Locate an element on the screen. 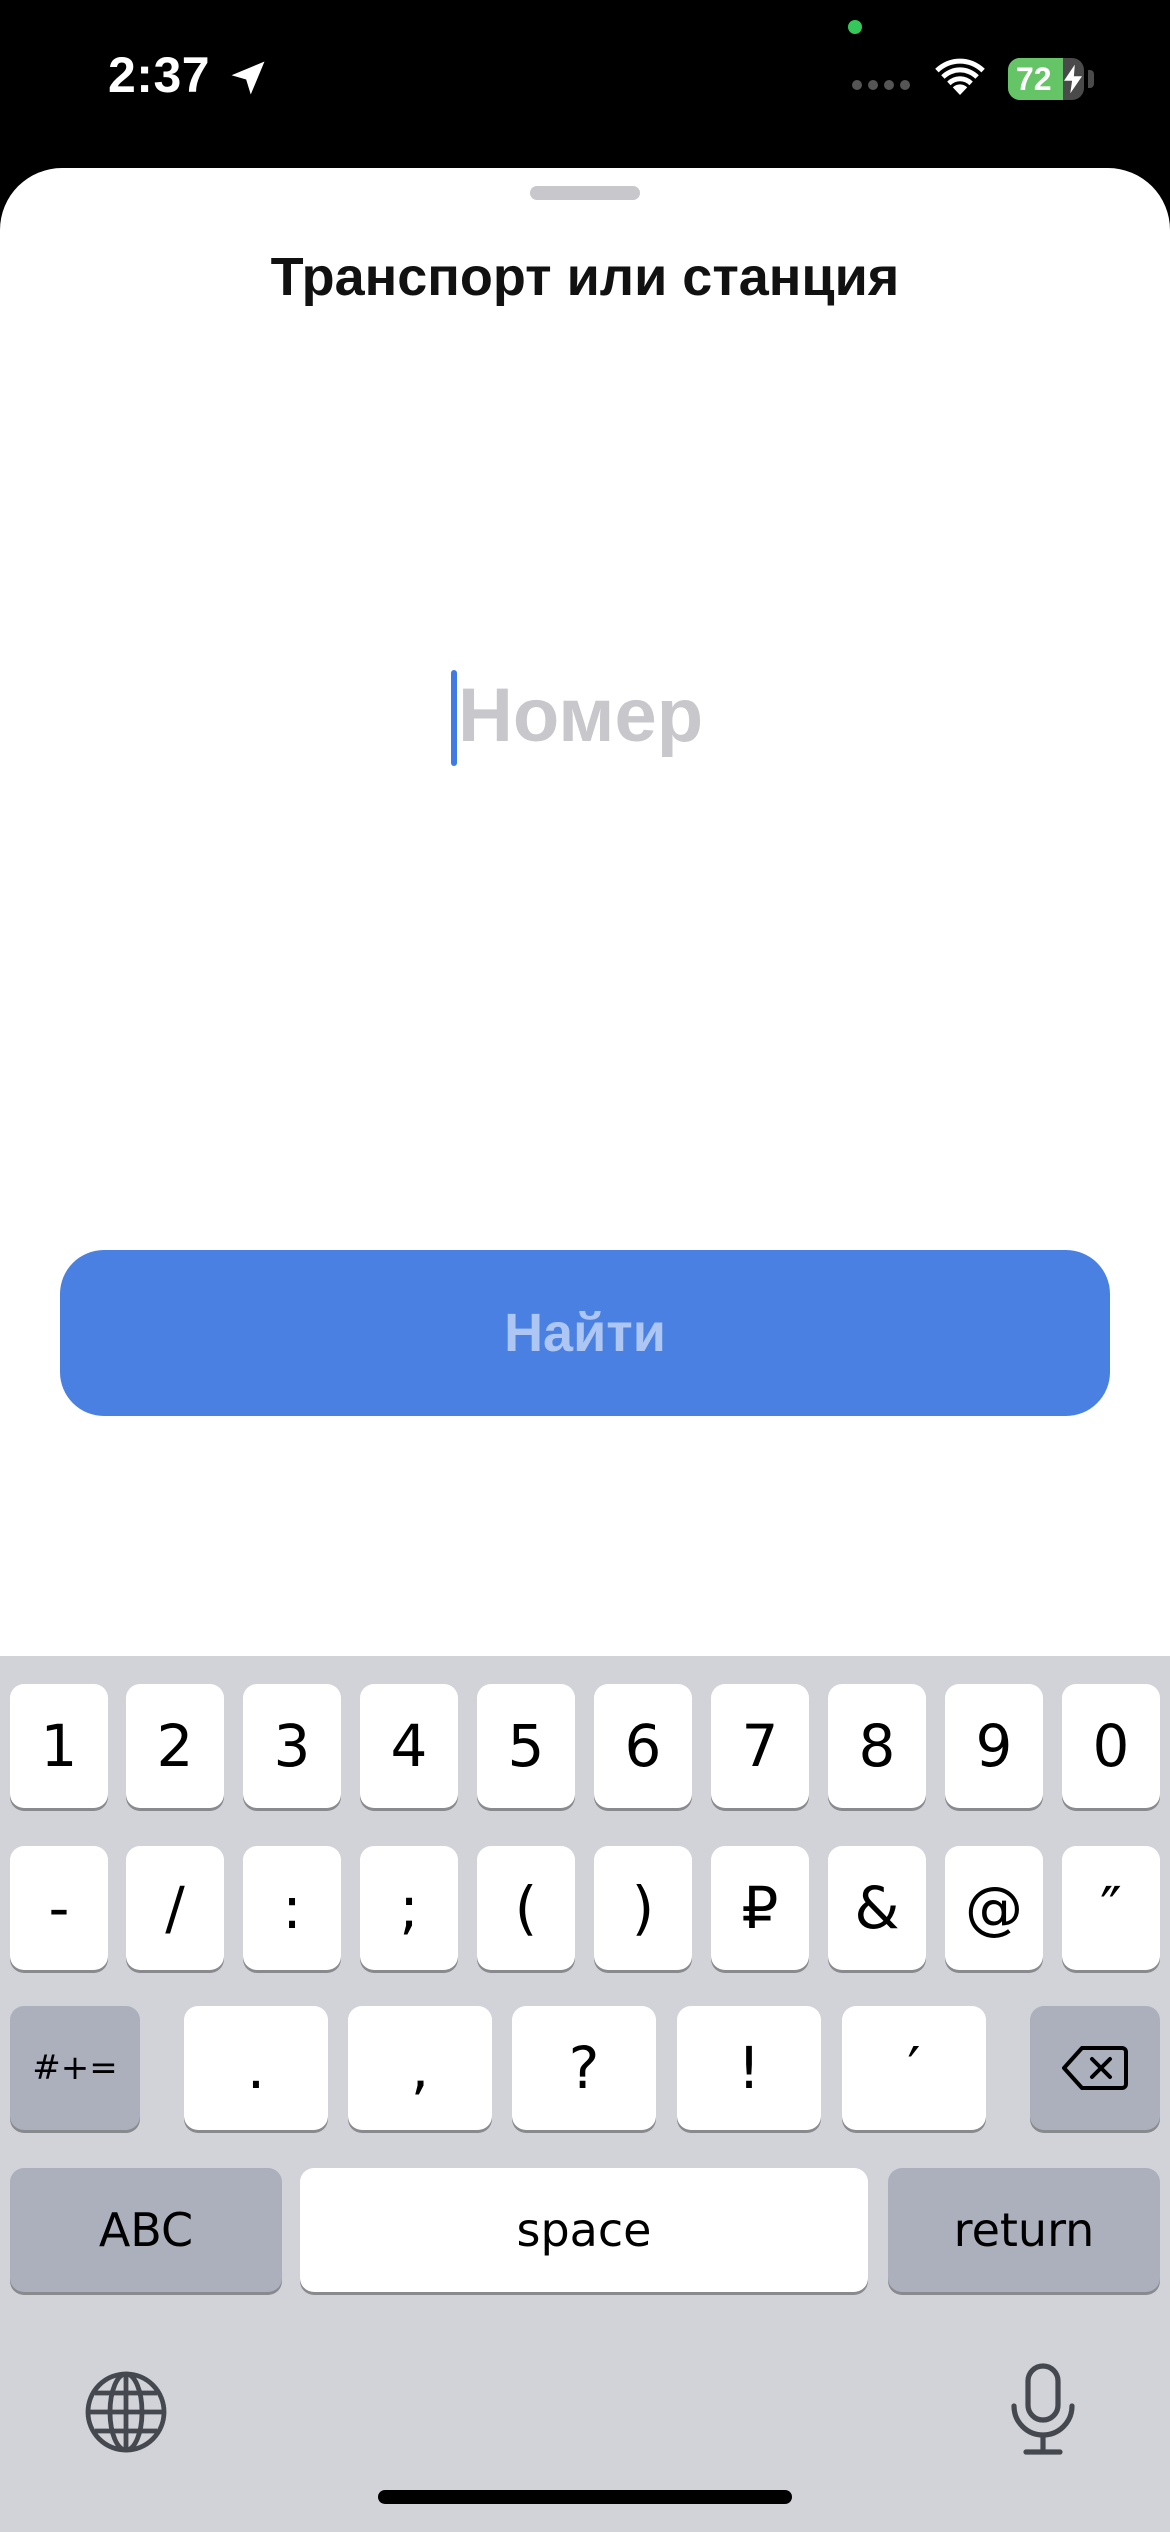  charging-bolt-icon is located at coordinates (1073, 79).